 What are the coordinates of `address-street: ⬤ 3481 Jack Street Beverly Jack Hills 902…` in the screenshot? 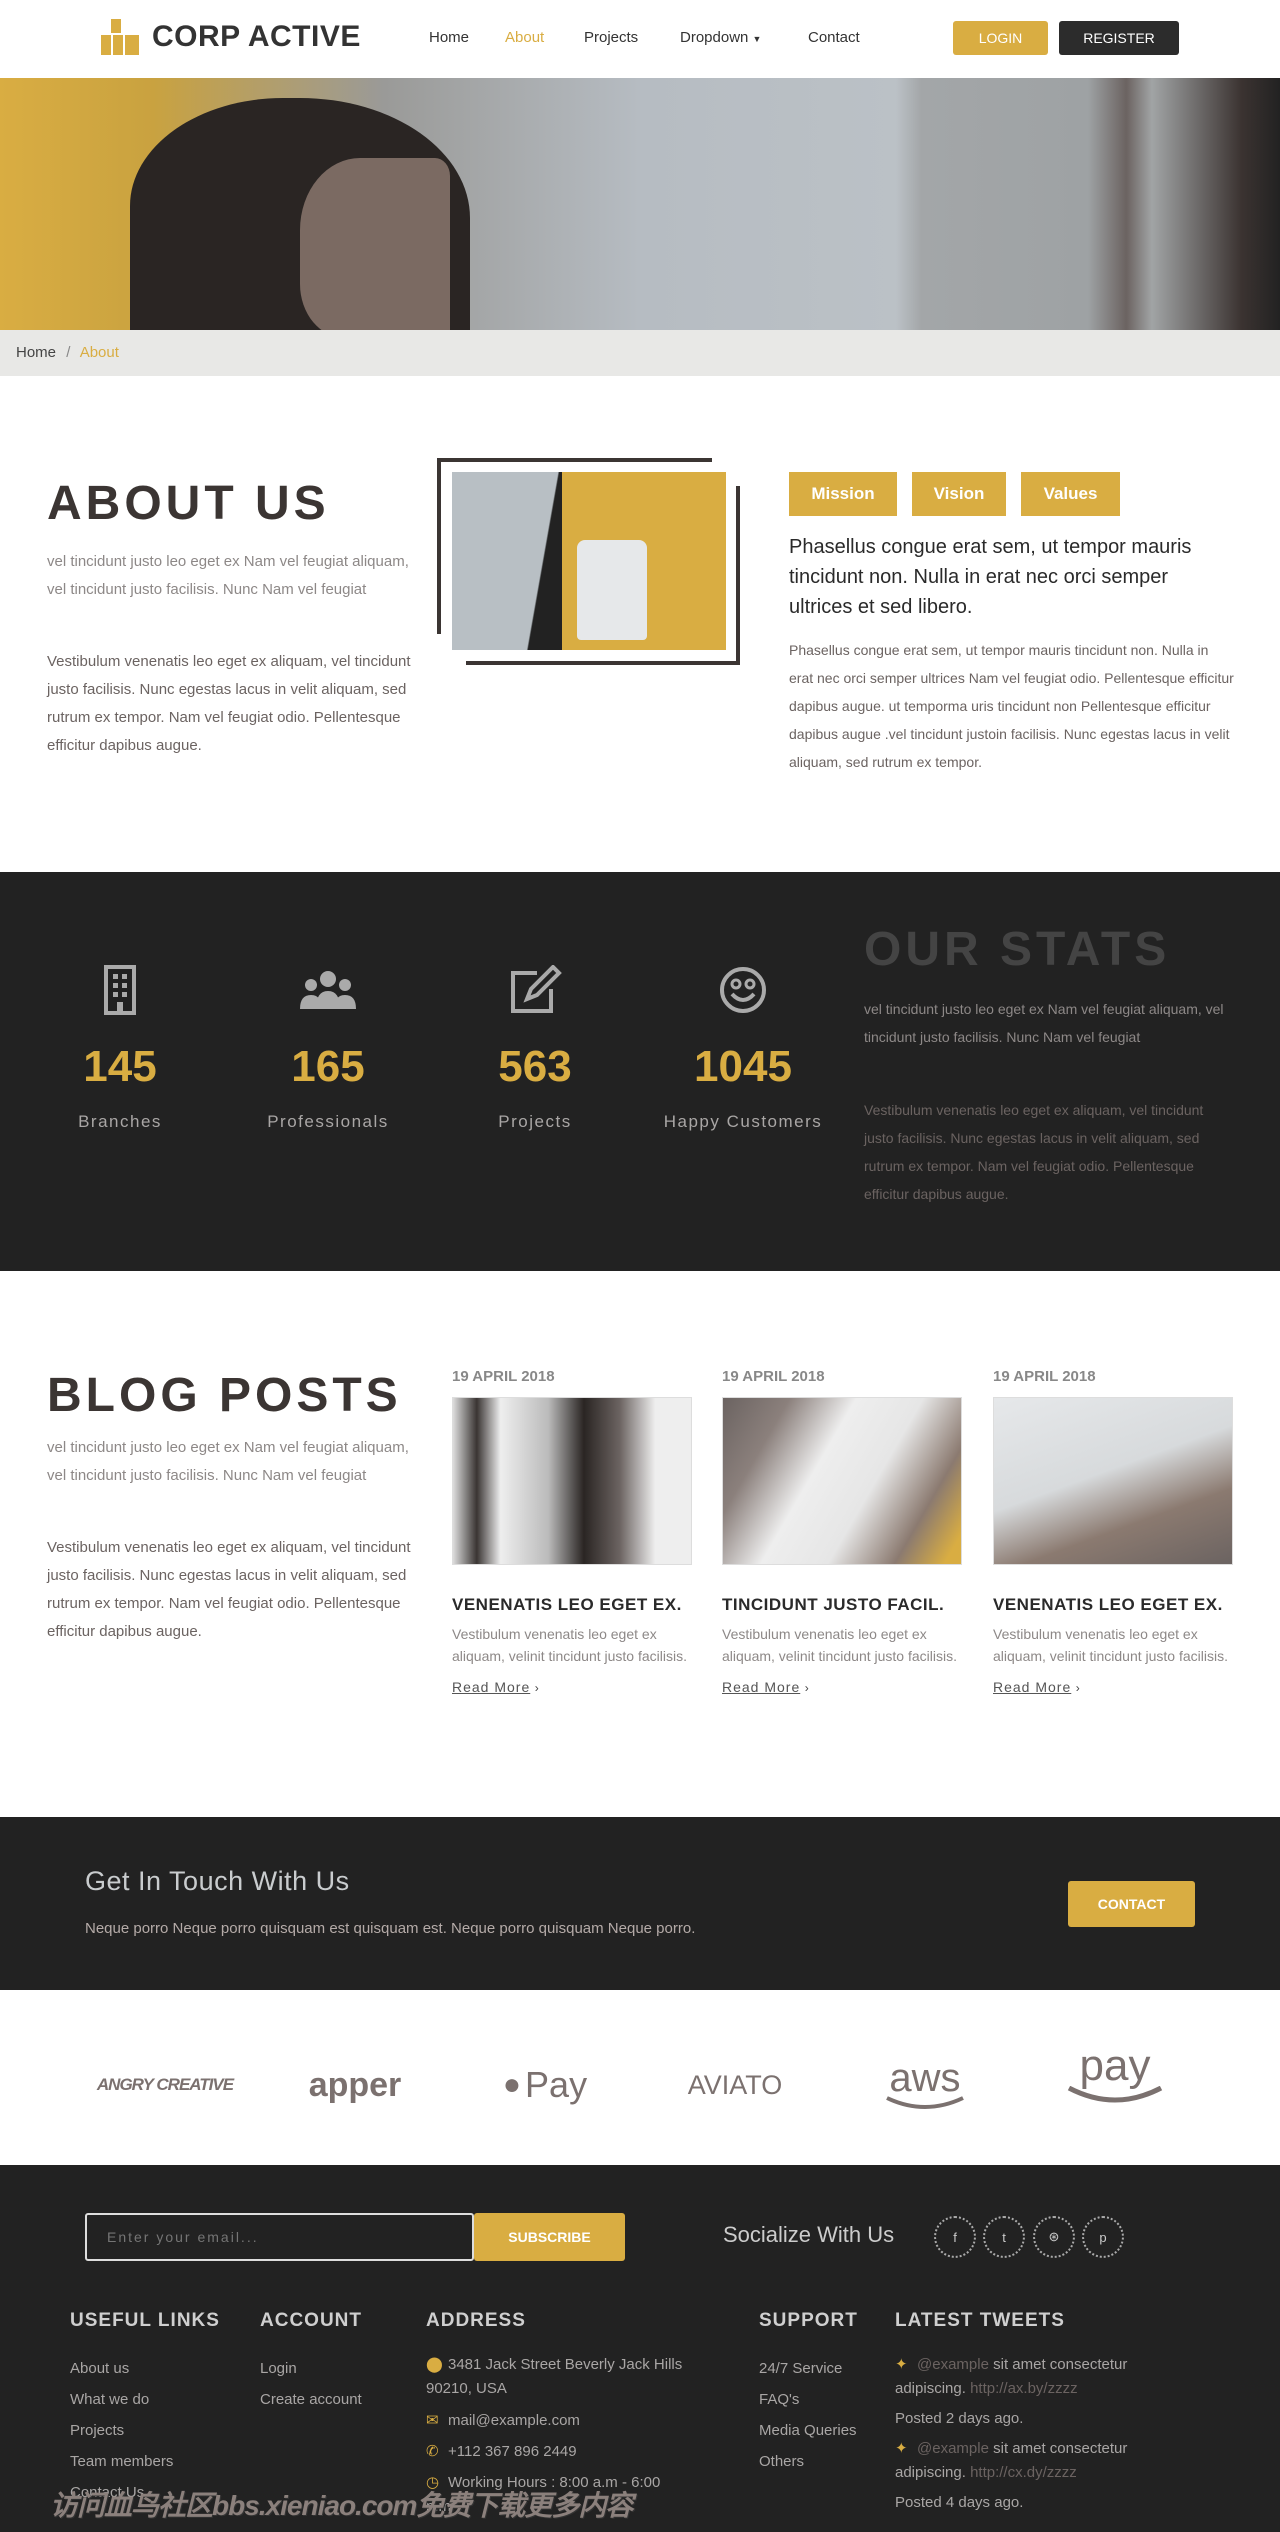 It's located at (556, 2377).